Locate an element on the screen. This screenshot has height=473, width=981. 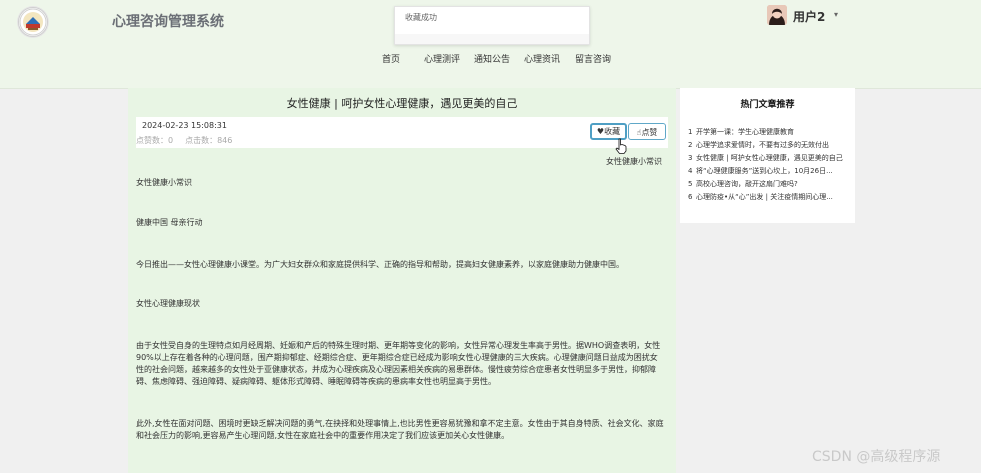
nav-item-consult: 留言咨询 is located at coordinates (593, 58).